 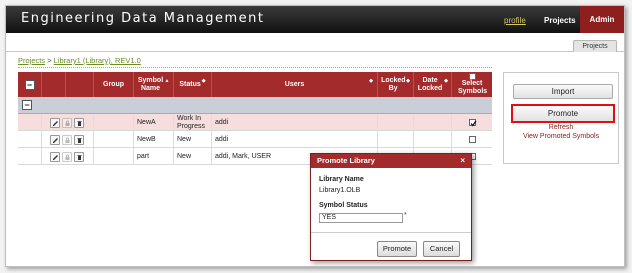 I want to click on collapse-all-cell: −, so click(x=30, y=84).